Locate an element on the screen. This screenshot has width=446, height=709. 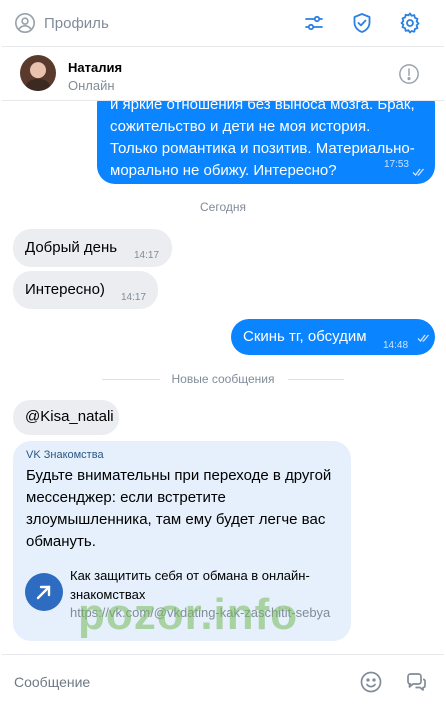
top-bar: Профиль is located at coordinates (223, 23).